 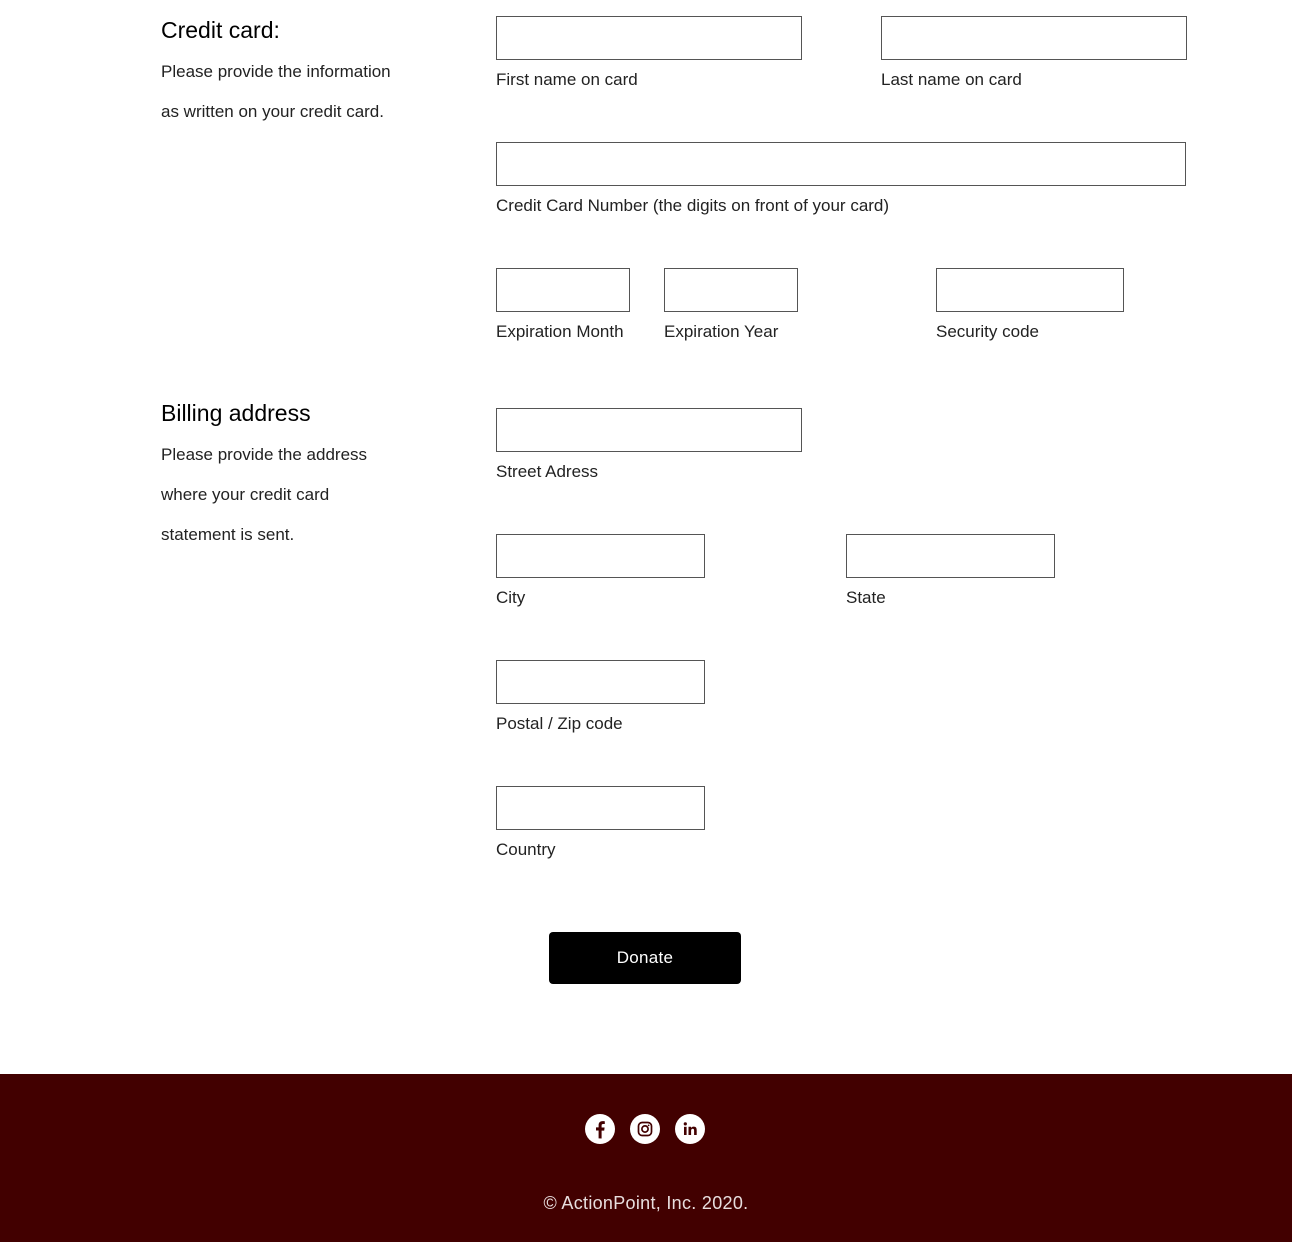 What do you see at coordinates (1030, 290) in the screenshot?
I see `security-code-input` at bounding box center [1030, 290].